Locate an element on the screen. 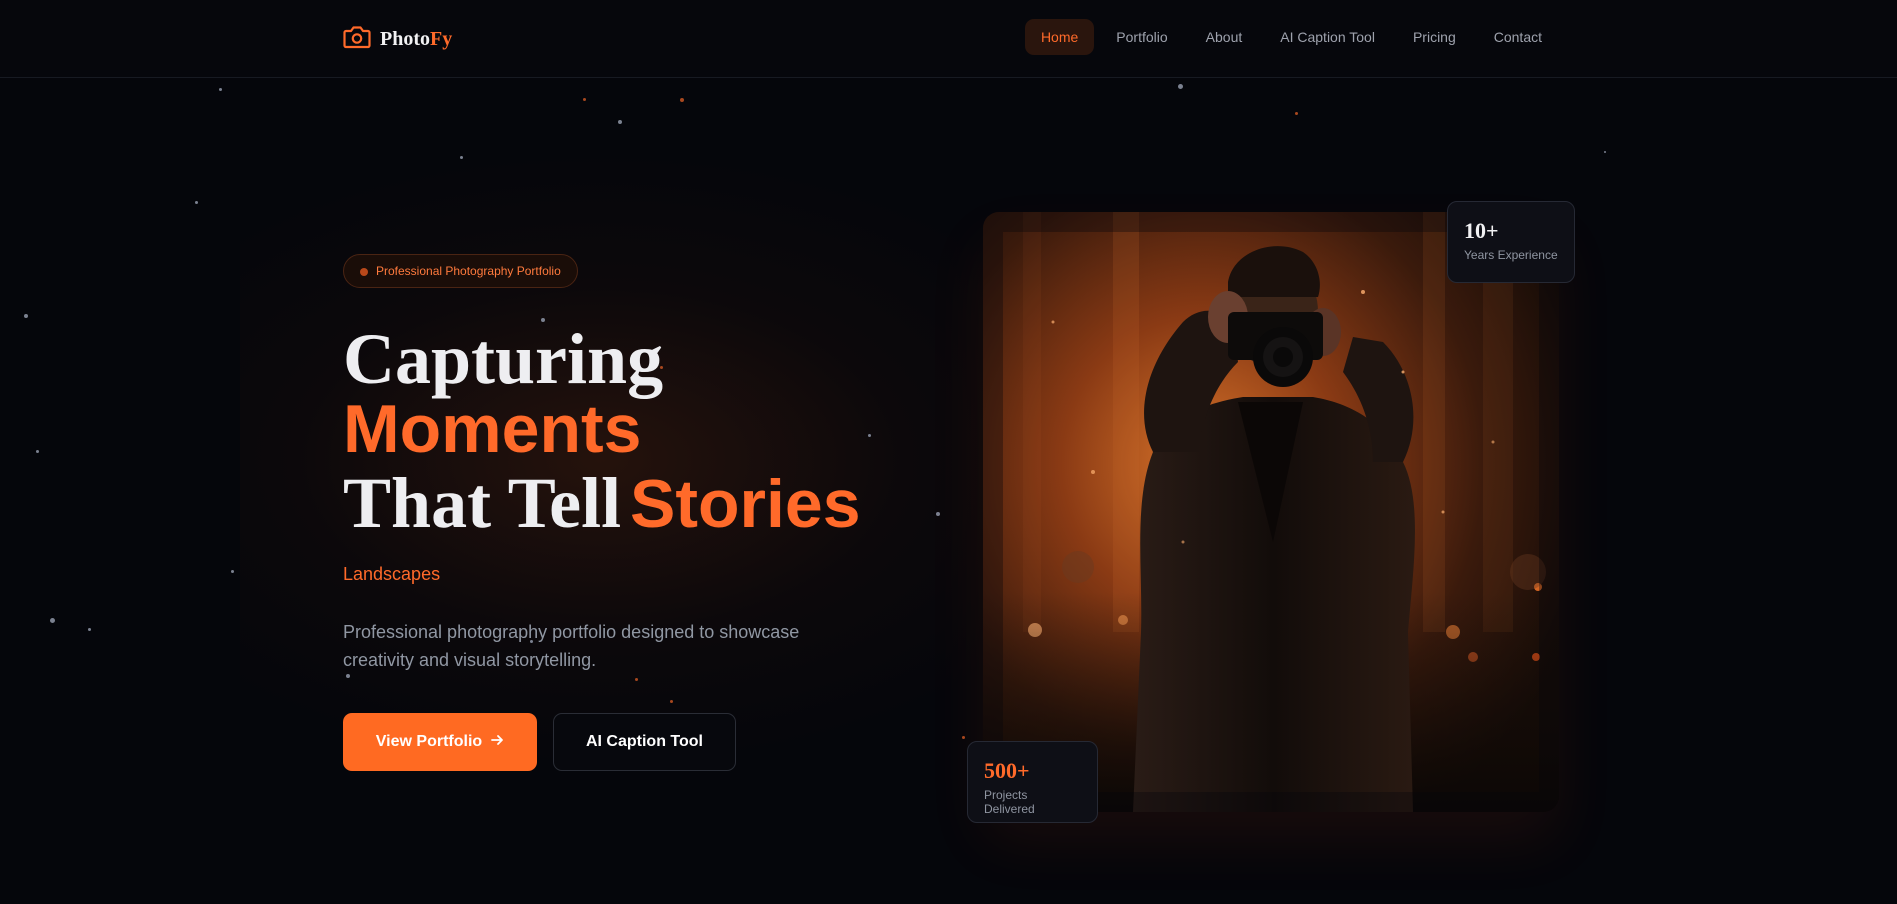 This screenshot has height=904, width=1897. hero-title: Capturing Moments That Tell Stories is located at coordinates (602, 430).